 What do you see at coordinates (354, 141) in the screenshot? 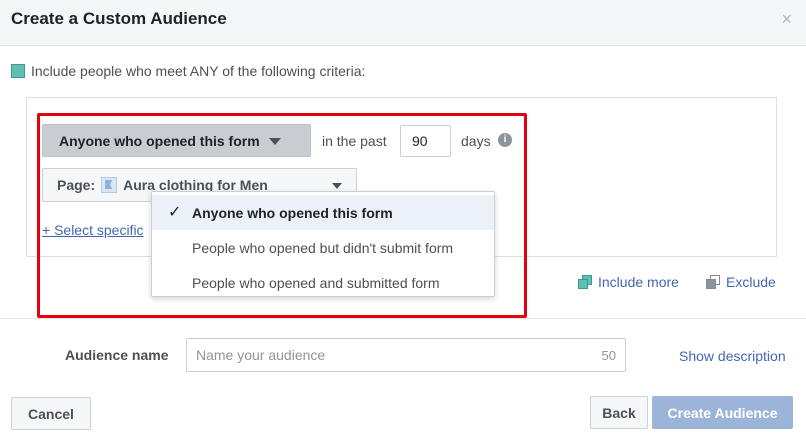
I see `in-the-past-label: in the past` at bounding box center [354, 141].